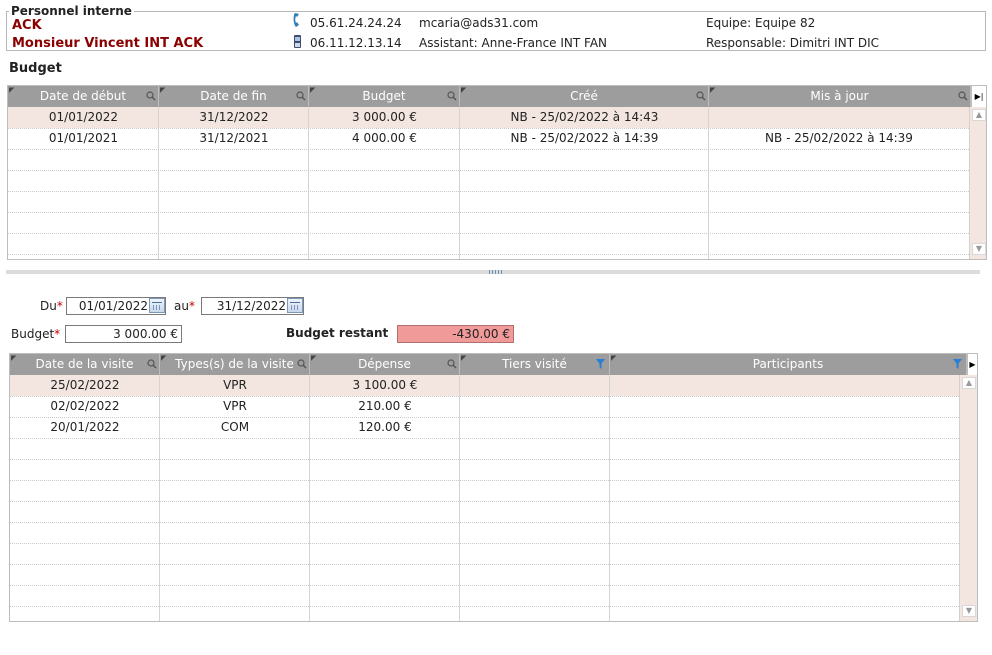 This screenshot has width=992, height=655. Describe the element at coordinates (385, 364) in the screenshot. I see `col-expense: ◤ Dépense` at that location.